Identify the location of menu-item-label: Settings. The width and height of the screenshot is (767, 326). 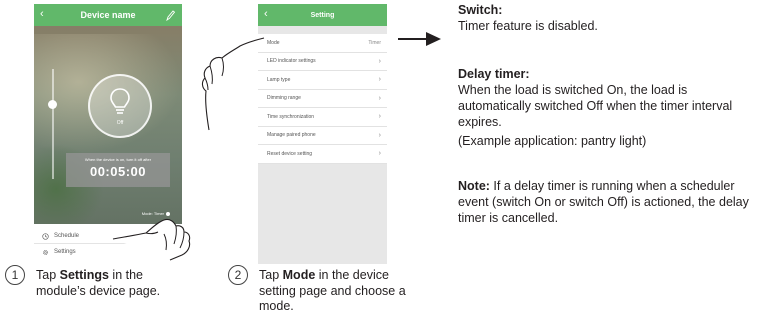
(65, 252).